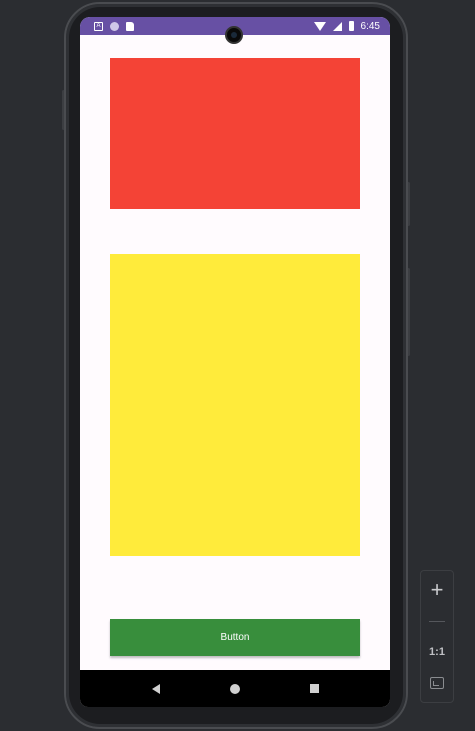 This screenshot has height=731, width=475. Describe the element at coordinates (314, 688) in the screenshot. I see `recents-icon` at that location.